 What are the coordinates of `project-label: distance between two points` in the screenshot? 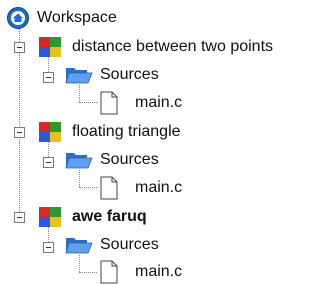 It's located at (173, 46).